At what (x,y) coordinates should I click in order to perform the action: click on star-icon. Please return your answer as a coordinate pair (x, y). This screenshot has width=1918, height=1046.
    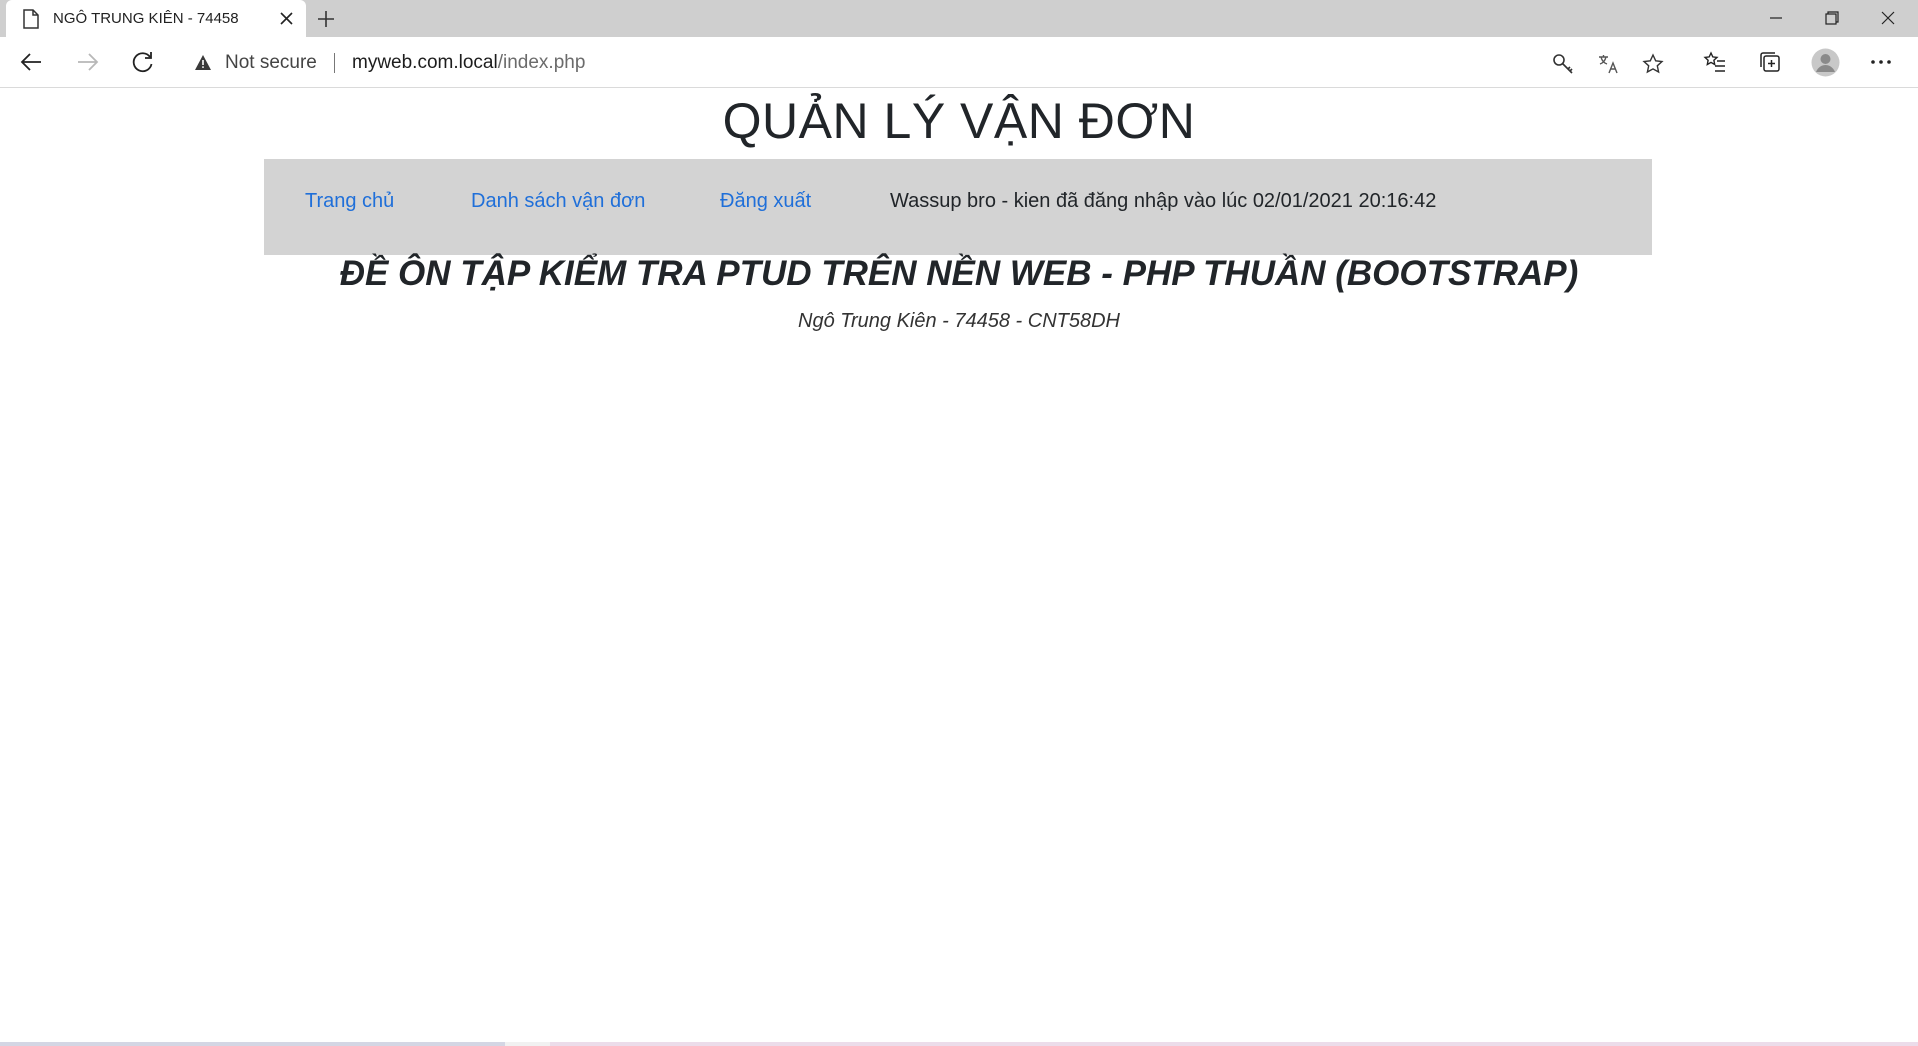
    Looking at the image, I should click on (1653, 64).